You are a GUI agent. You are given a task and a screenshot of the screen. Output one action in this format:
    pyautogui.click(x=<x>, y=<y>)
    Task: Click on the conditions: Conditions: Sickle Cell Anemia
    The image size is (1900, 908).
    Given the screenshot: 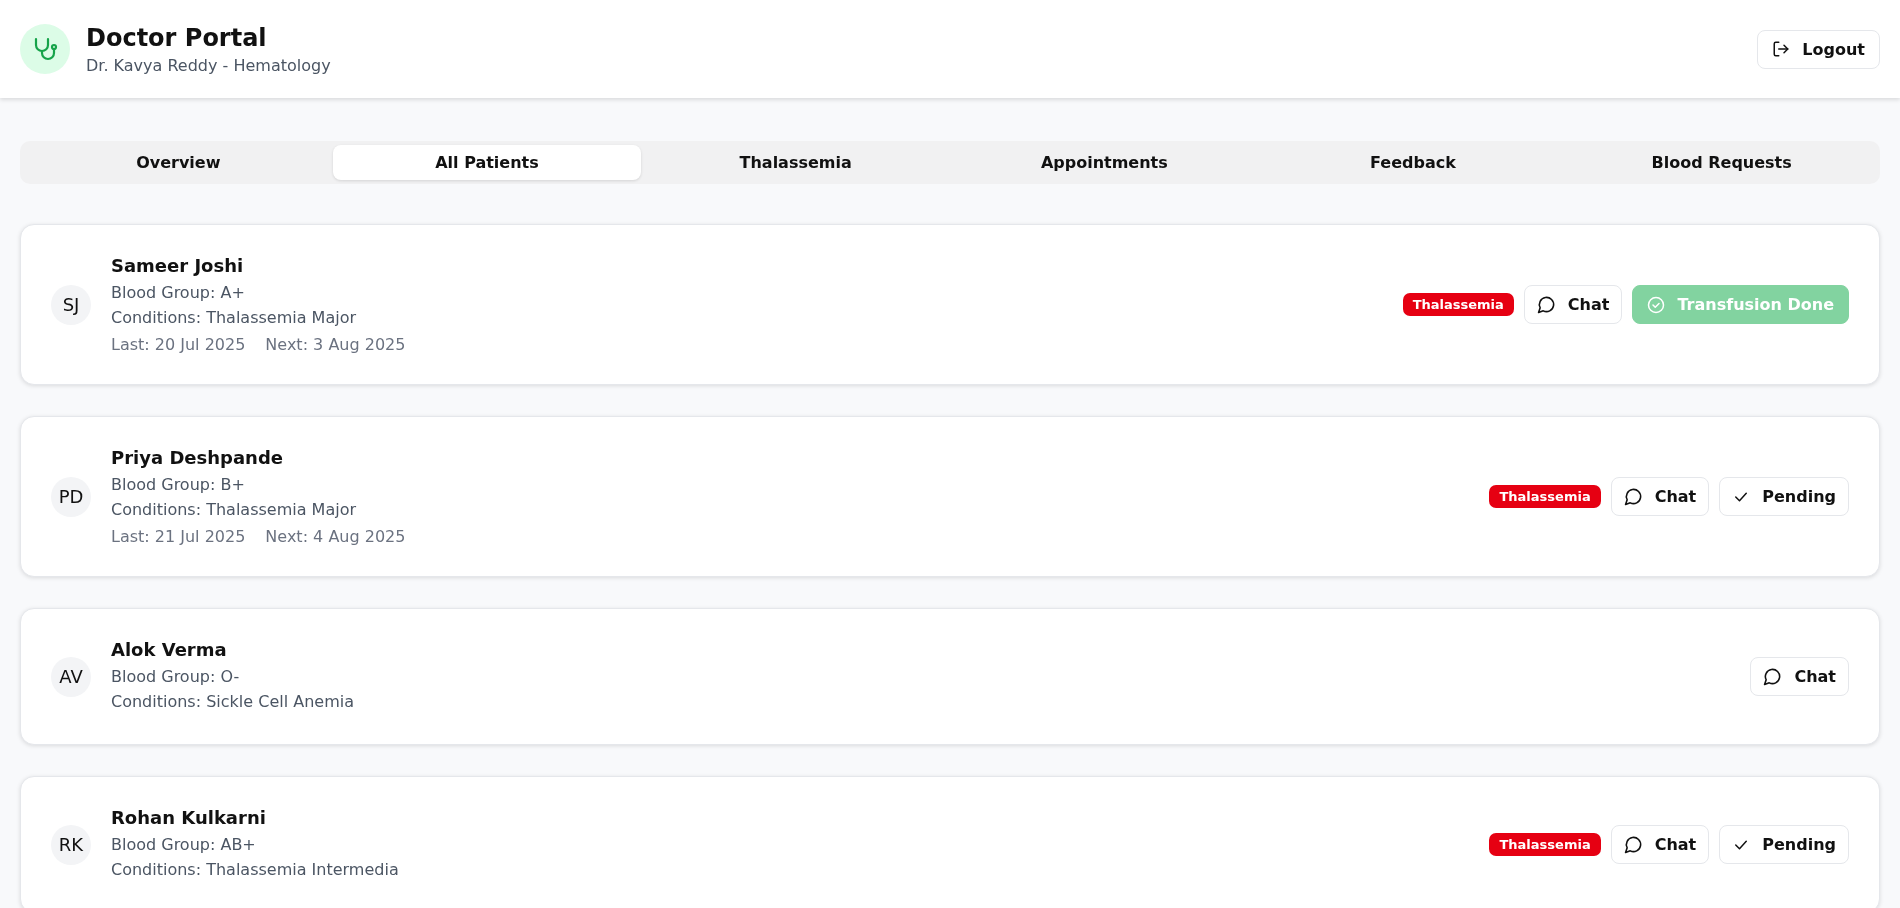 What is the action you would take?
    pyautogui.click(x=232, y=702)
    